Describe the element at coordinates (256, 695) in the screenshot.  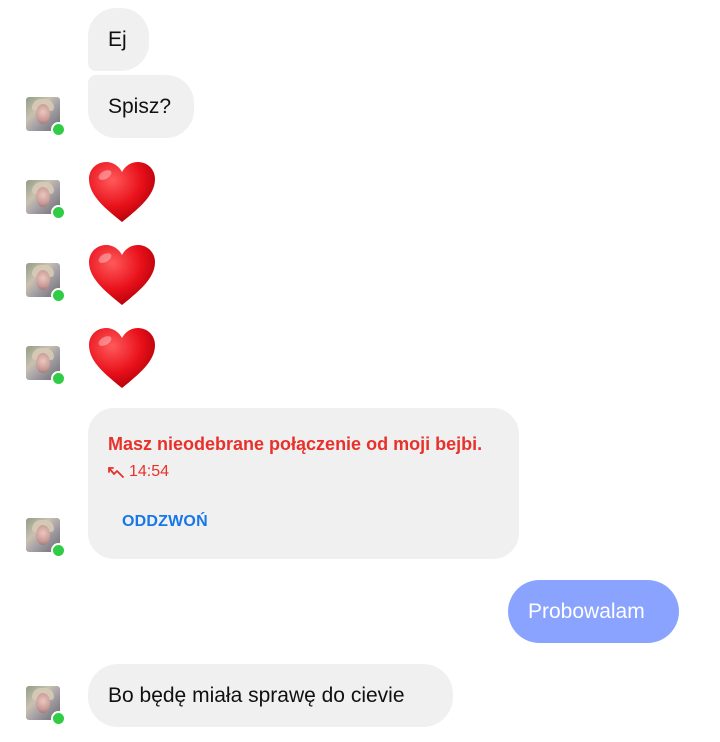
I see `message-text: Bo będę miała sprawę do cievie` at that location.